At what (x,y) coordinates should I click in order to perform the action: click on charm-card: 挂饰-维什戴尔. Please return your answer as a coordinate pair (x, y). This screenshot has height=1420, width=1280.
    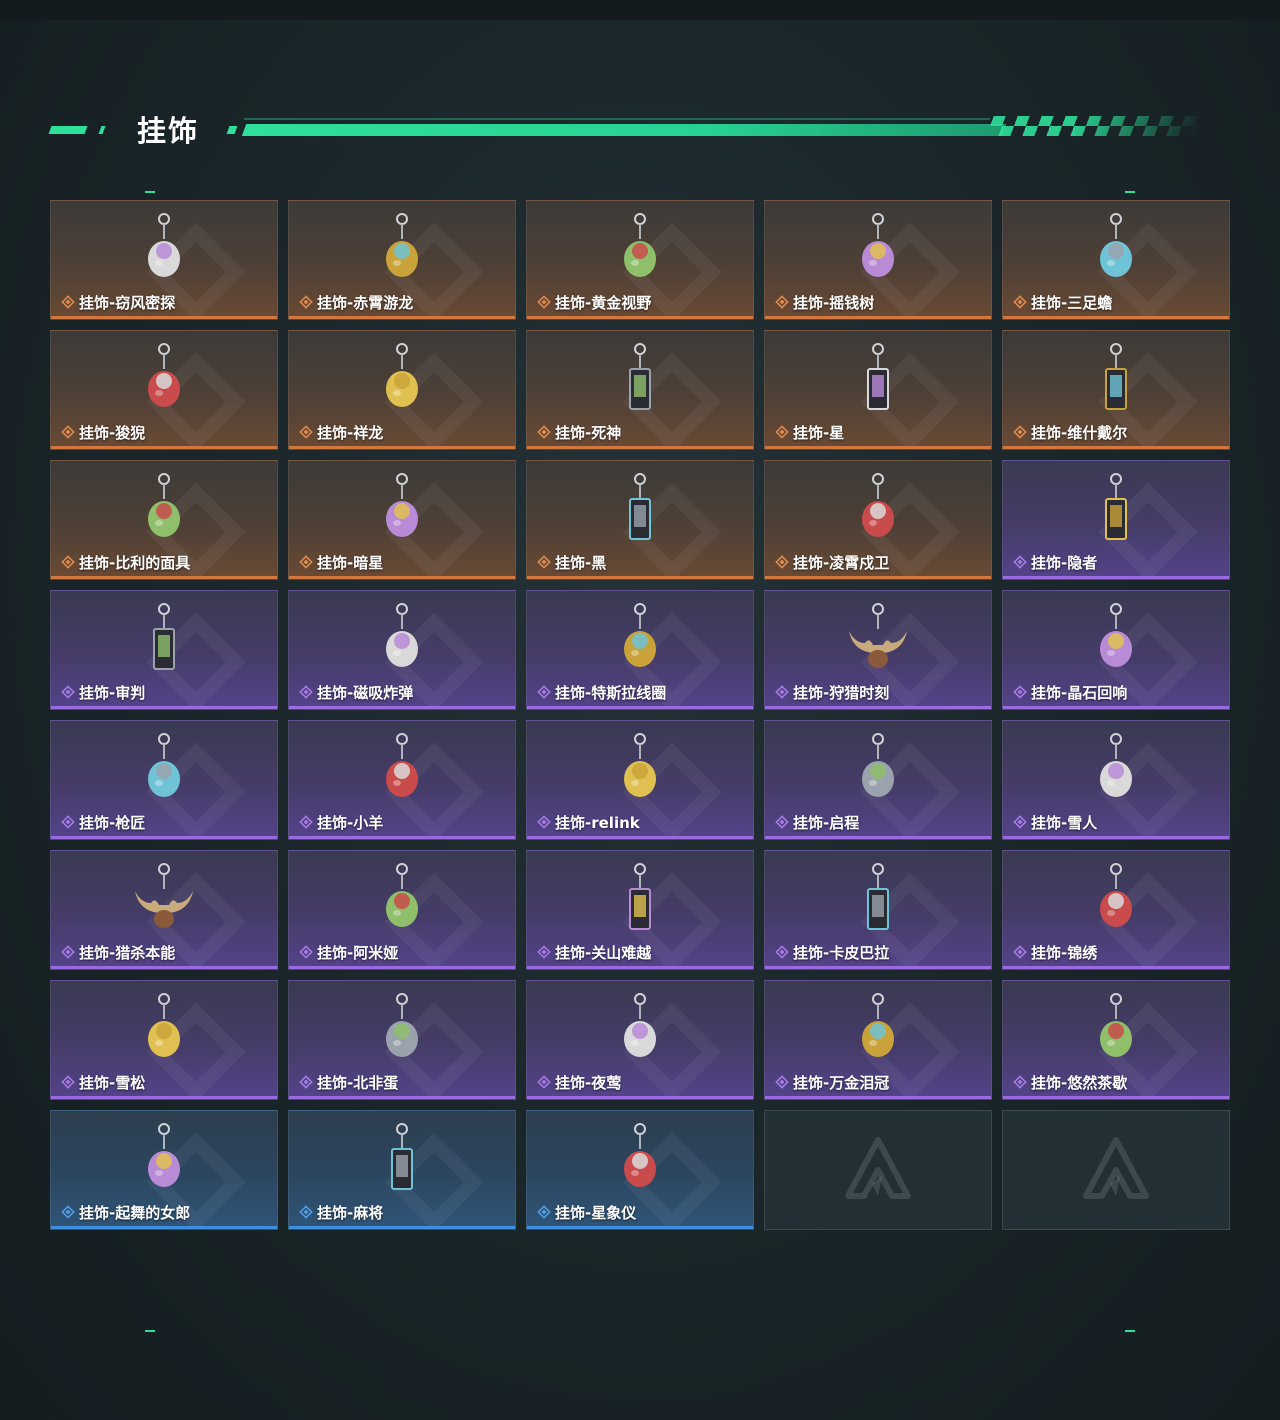
    Looking at the image, I should click on (1116, 390).